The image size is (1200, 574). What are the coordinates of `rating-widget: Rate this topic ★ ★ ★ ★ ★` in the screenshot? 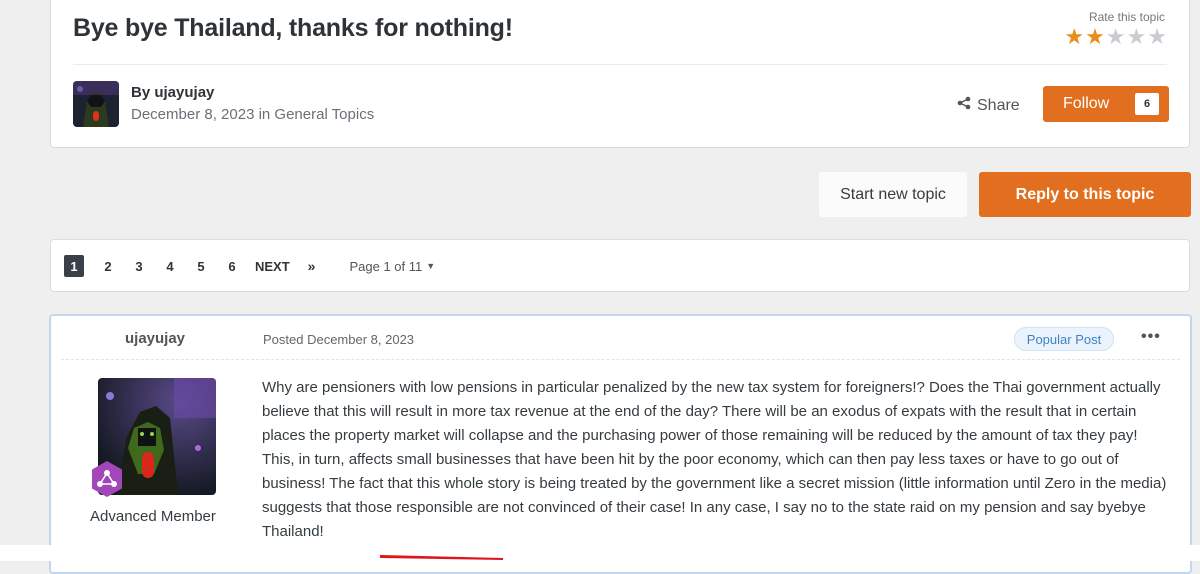 It's located at (1115, 29).